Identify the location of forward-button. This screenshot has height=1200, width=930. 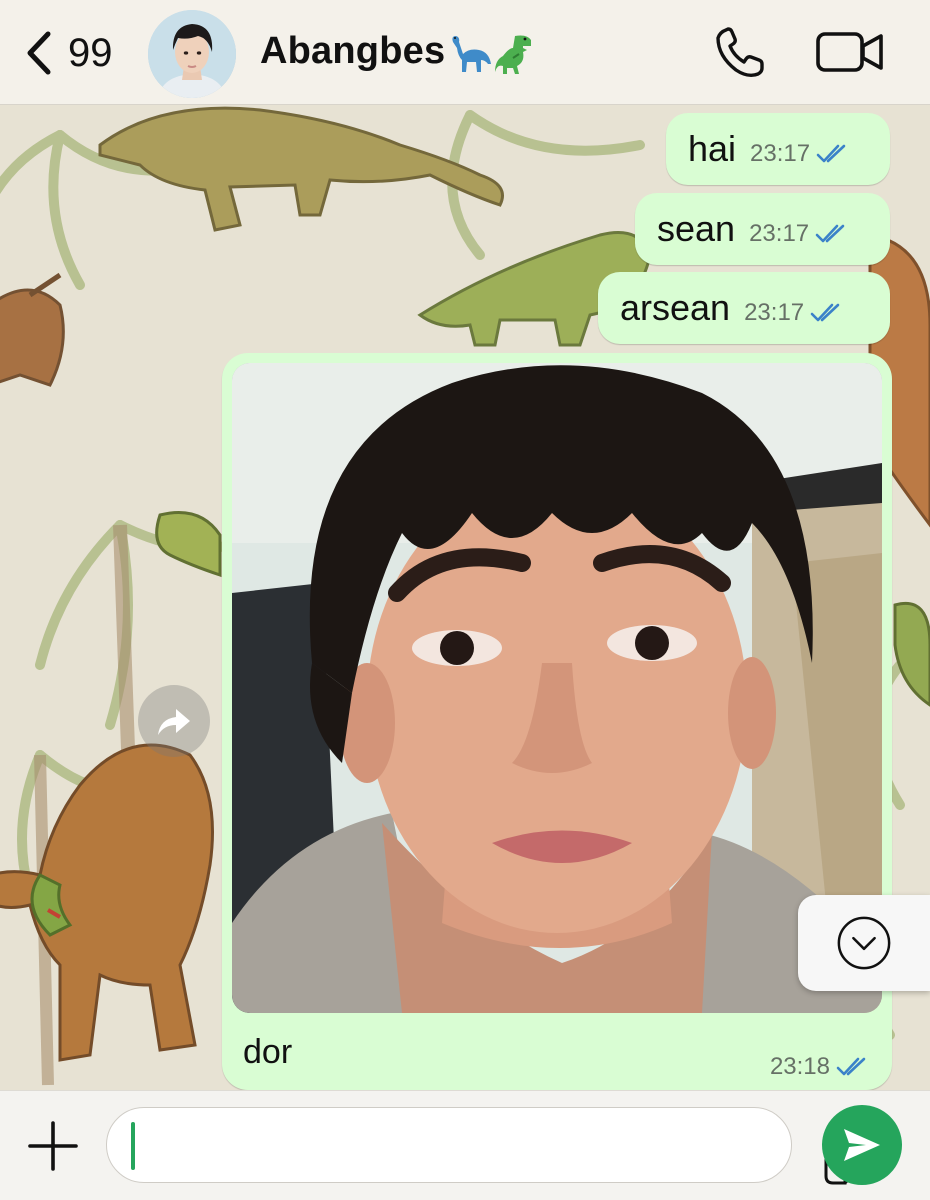
(174, 721).